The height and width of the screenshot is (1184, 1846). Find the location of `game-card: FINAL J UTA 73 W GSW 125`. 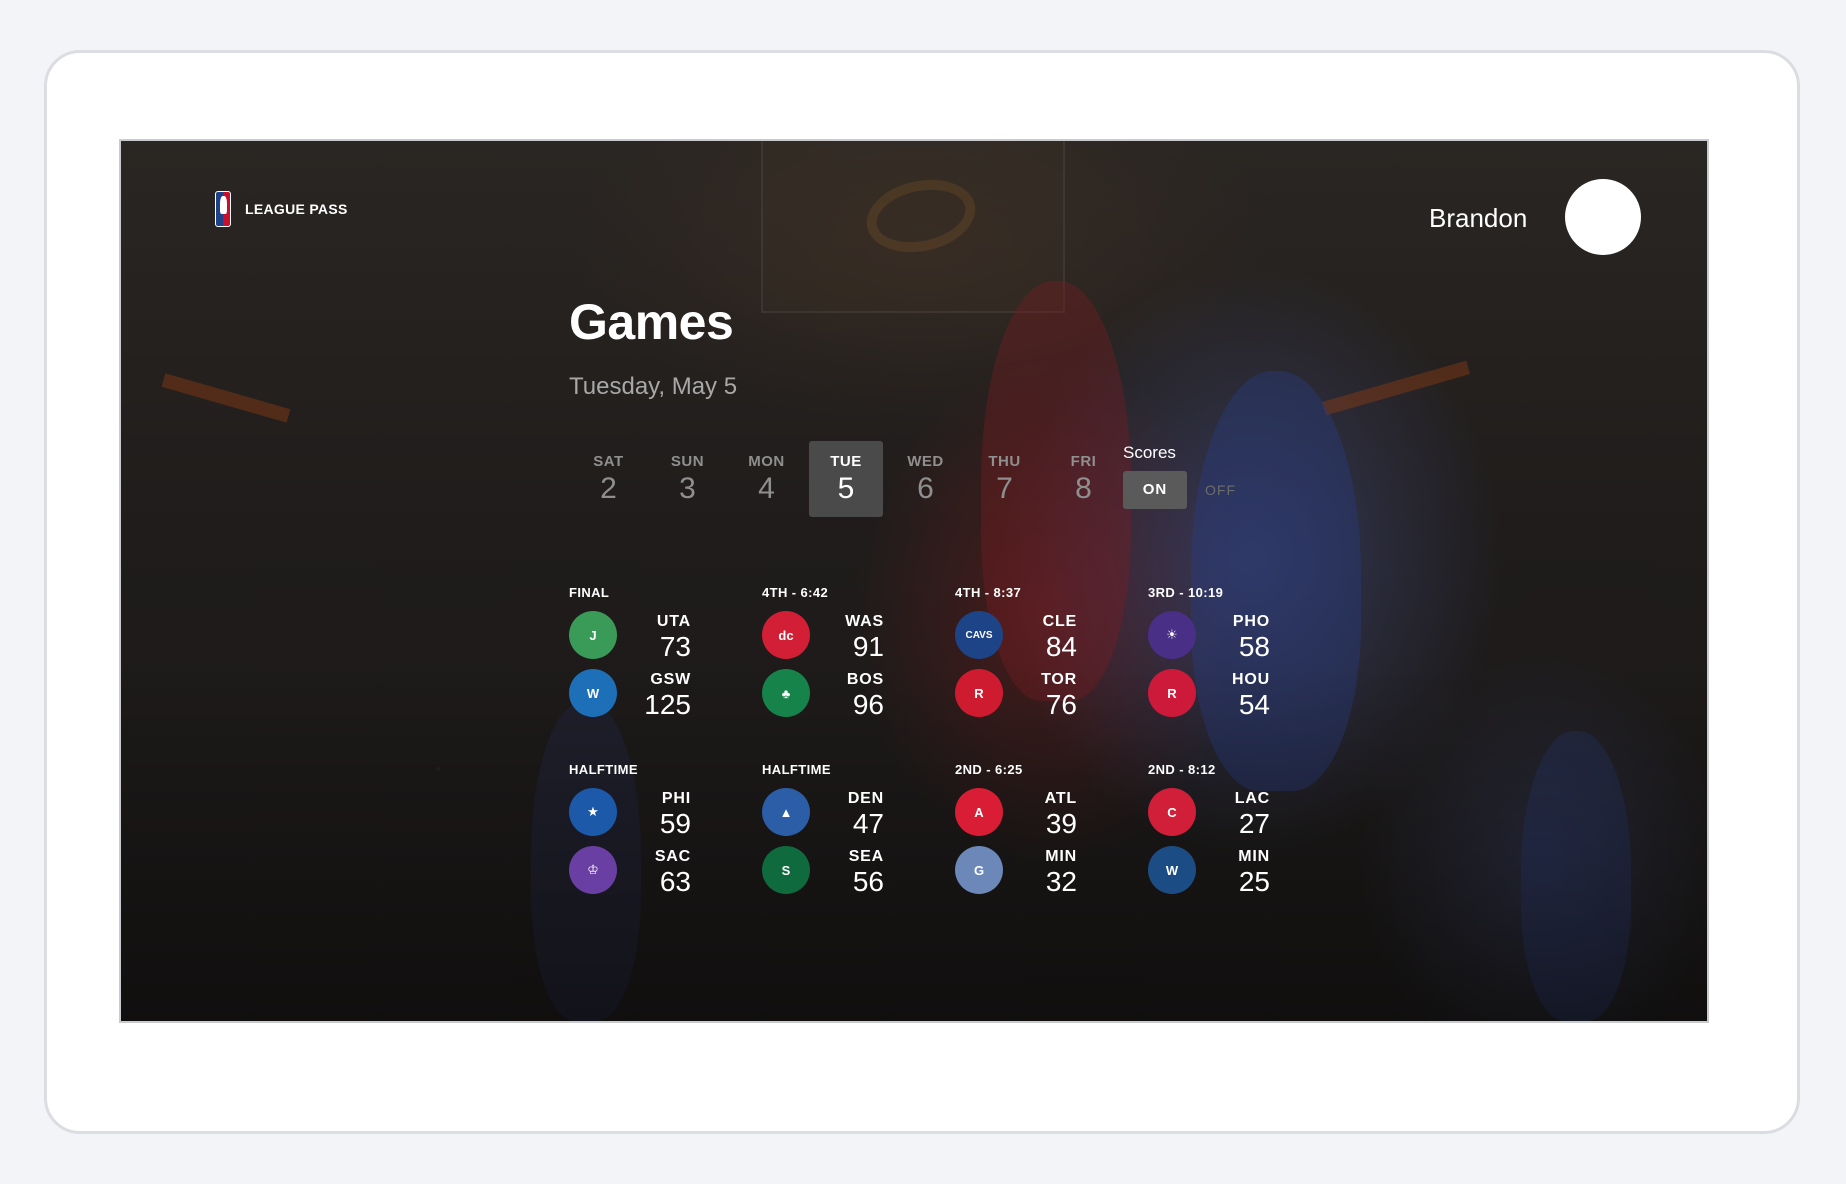

game-card: FINAL J UTA 73 W GSW 125 is located at coordinates (649, 660).